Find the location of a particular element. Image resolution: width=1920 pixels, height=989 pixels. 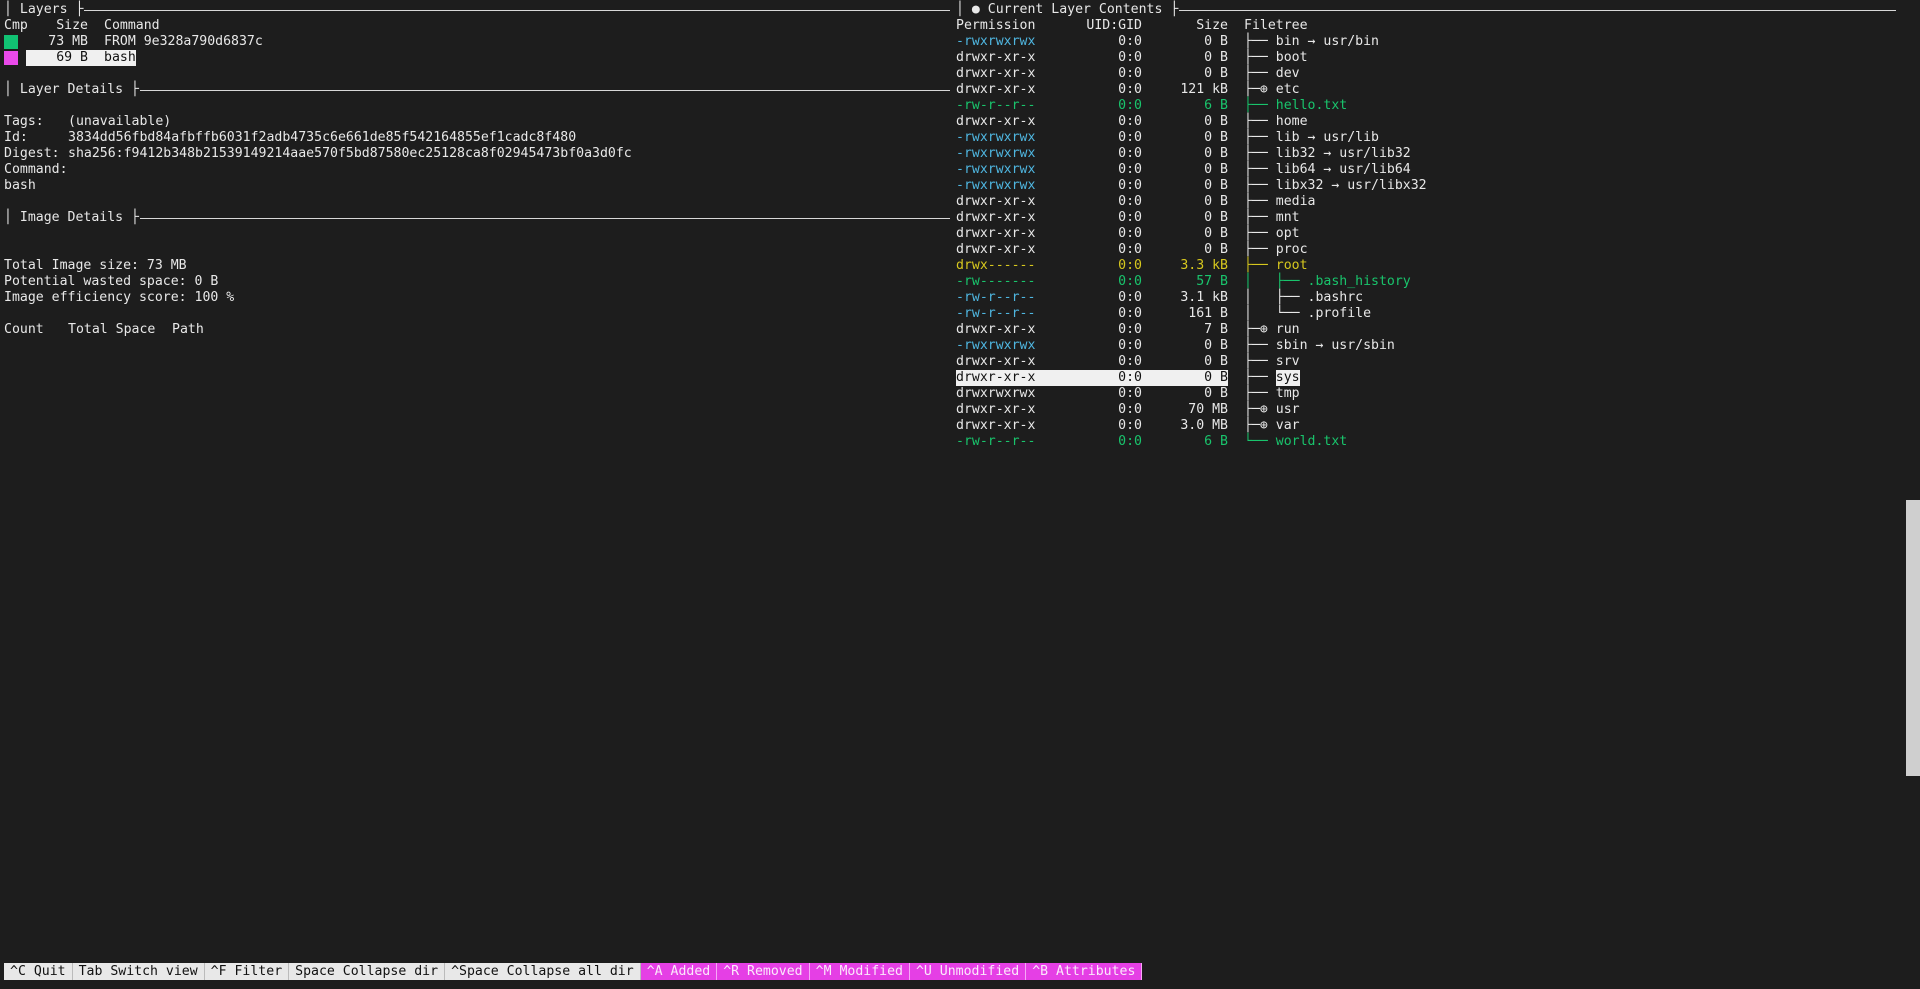

filetree-row: drwxr-xr-x 0:0 0 B ├── mnt is located at coordinates (1426, 218).